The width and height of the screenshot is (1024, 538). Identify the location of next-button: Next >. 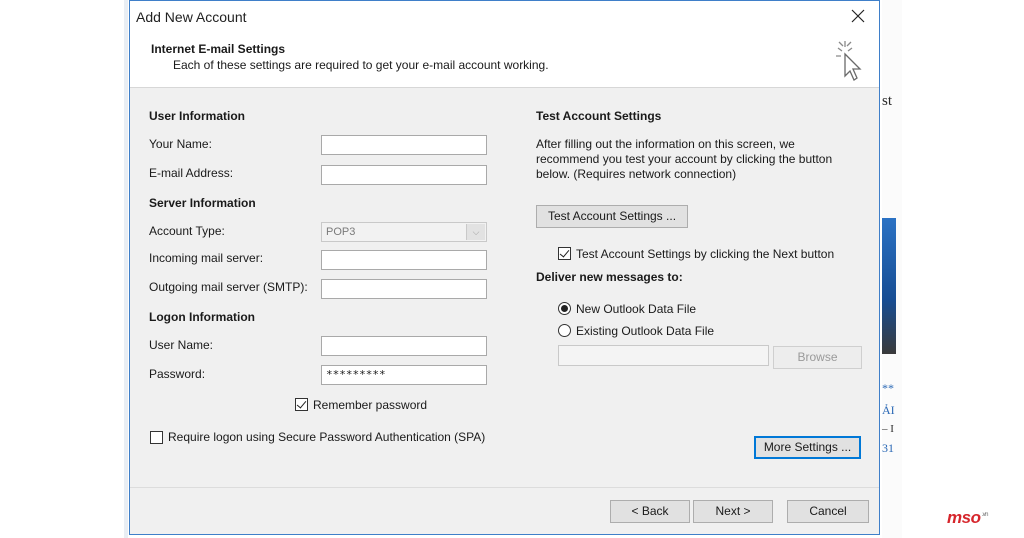
(733, 511).